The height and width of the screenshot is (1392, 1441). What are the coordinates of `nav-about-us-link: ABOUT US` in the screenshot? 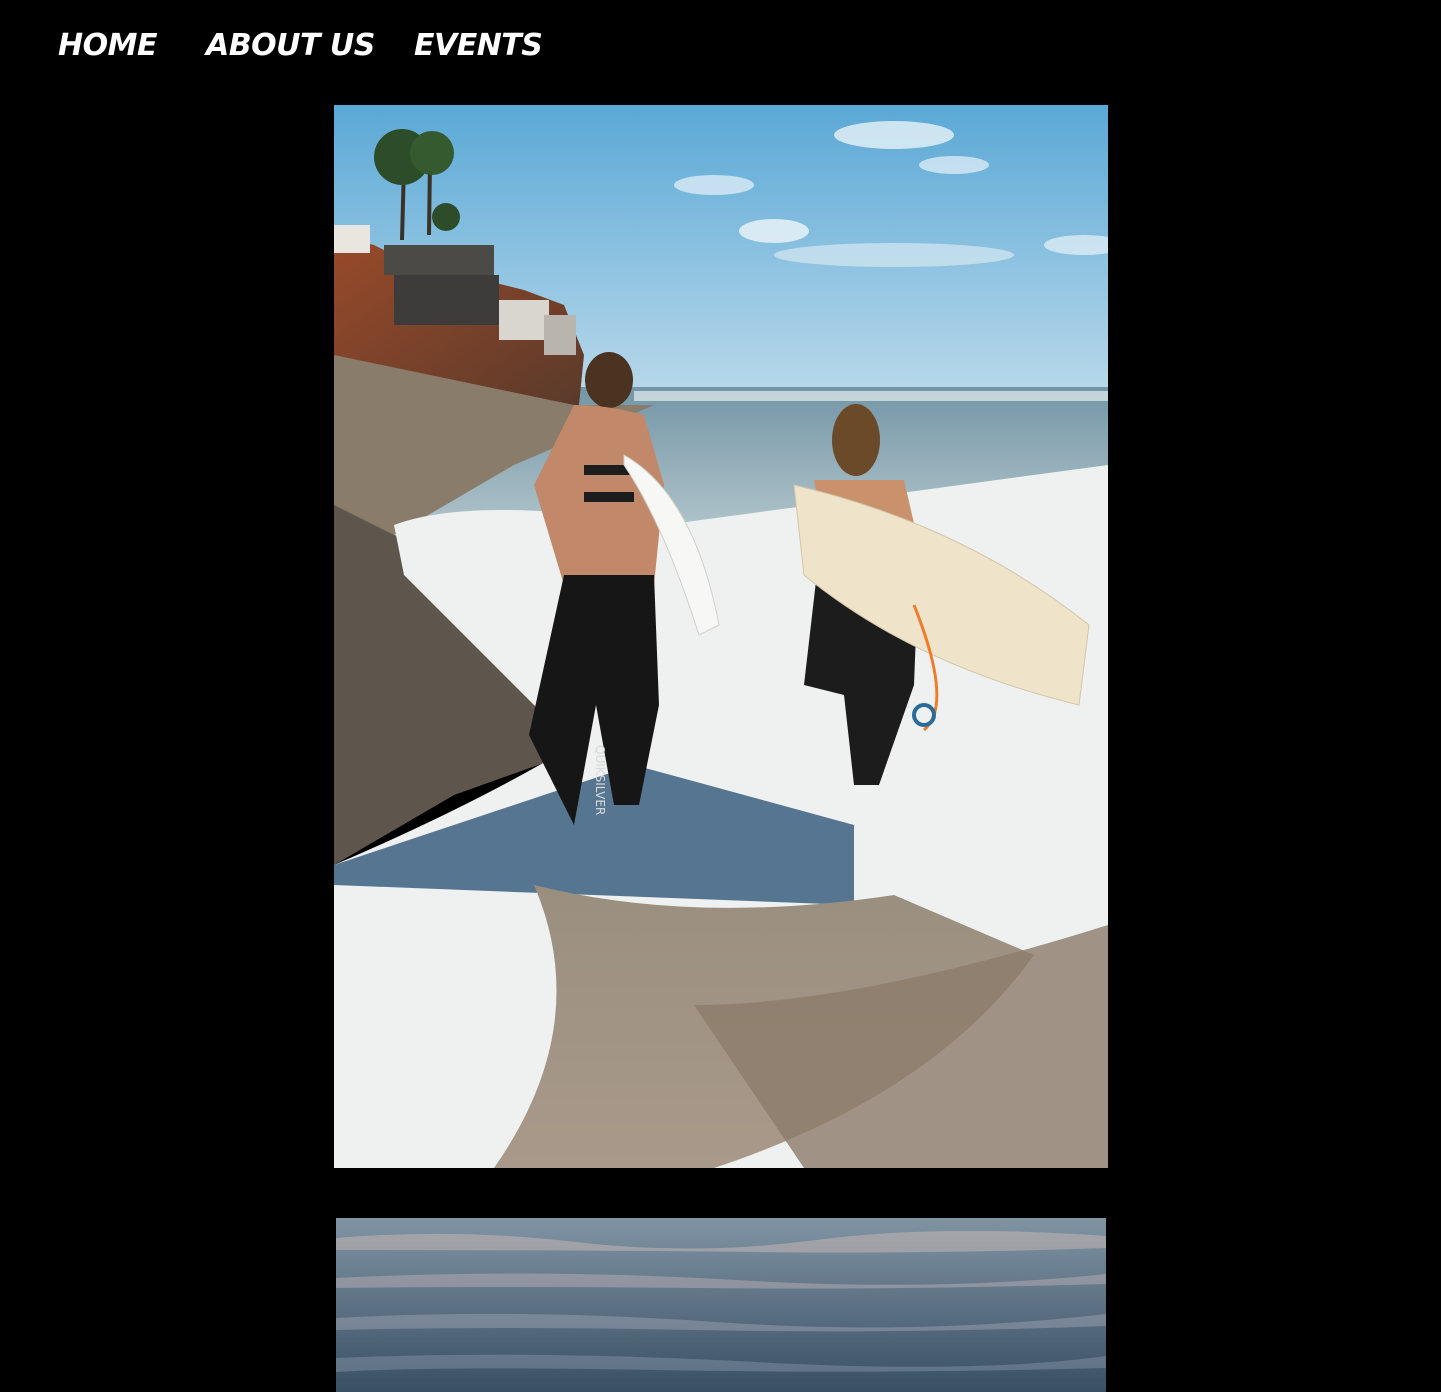 It's located at (310, 46).